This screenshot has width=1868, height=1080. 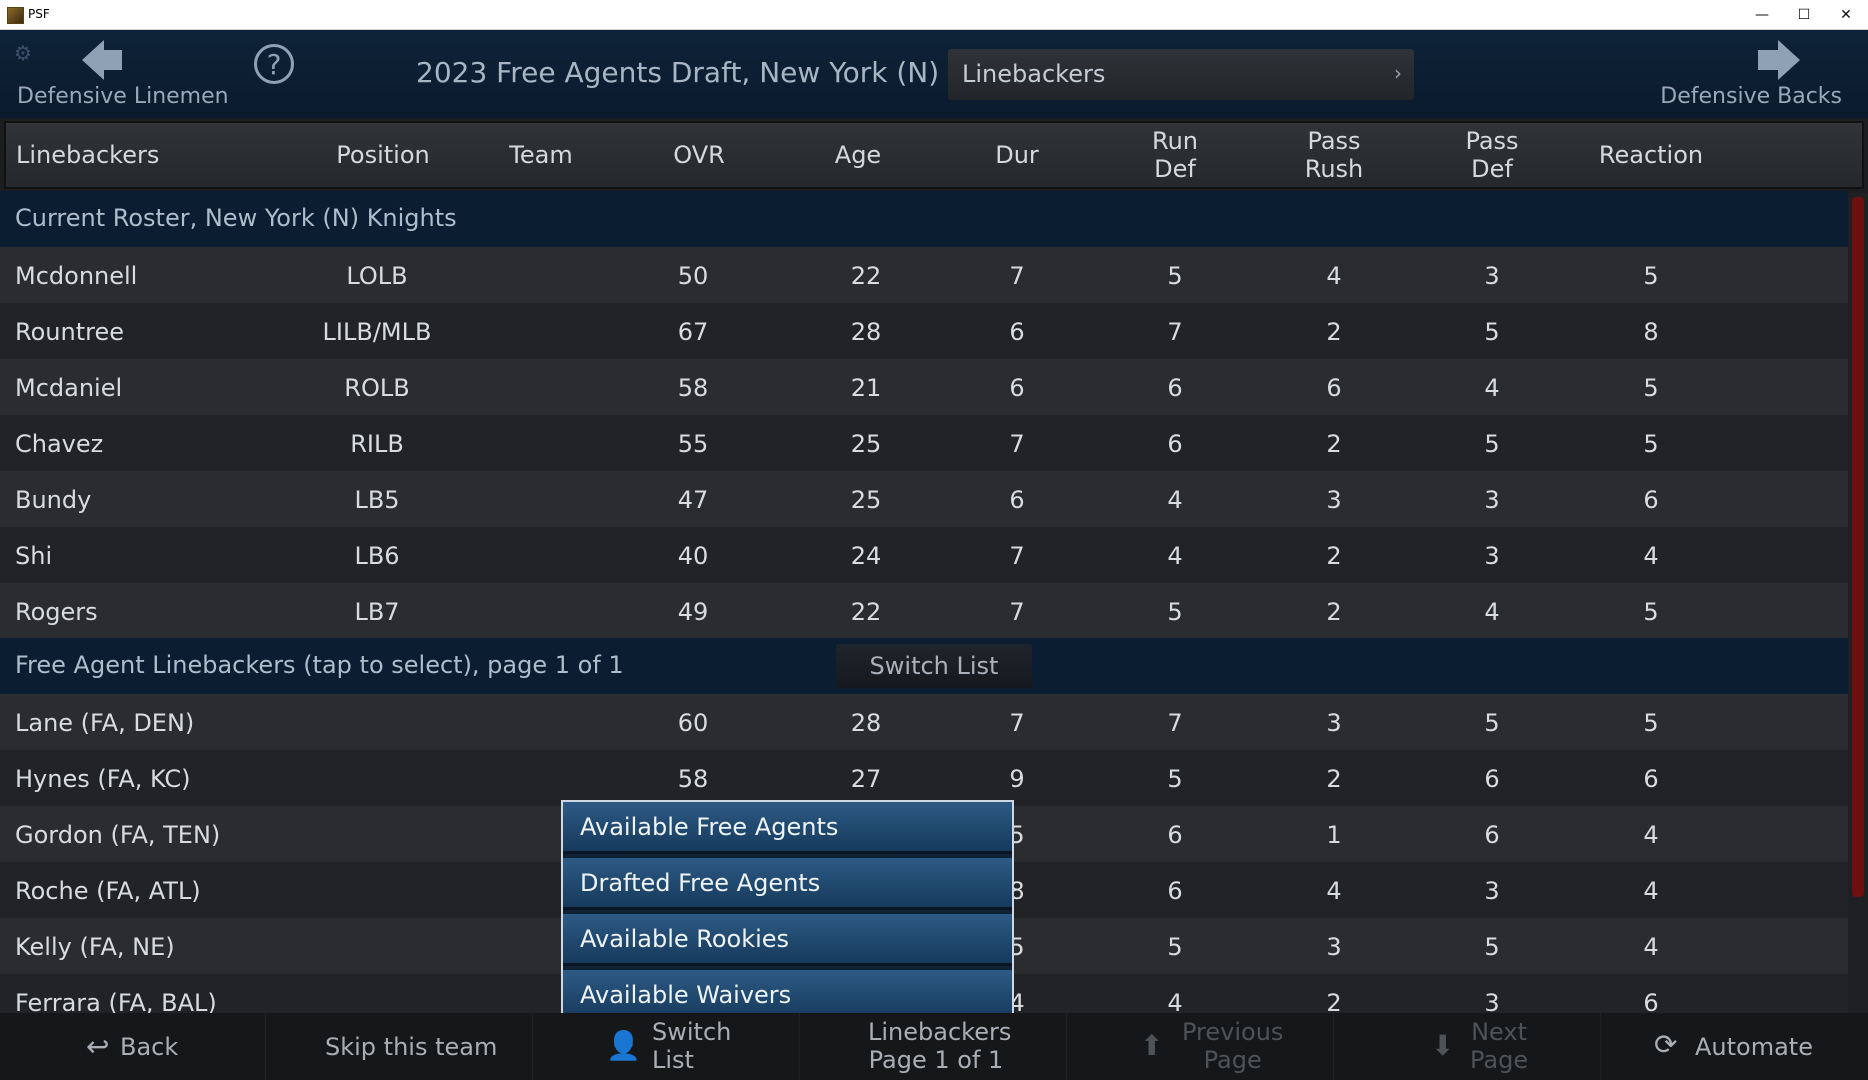 What do you see at coordinates (924, 443) in the screenshot?
I see `table-row: Chavez RILB 55 25 7 6 2 5 5` at bounding box center [924, 443].